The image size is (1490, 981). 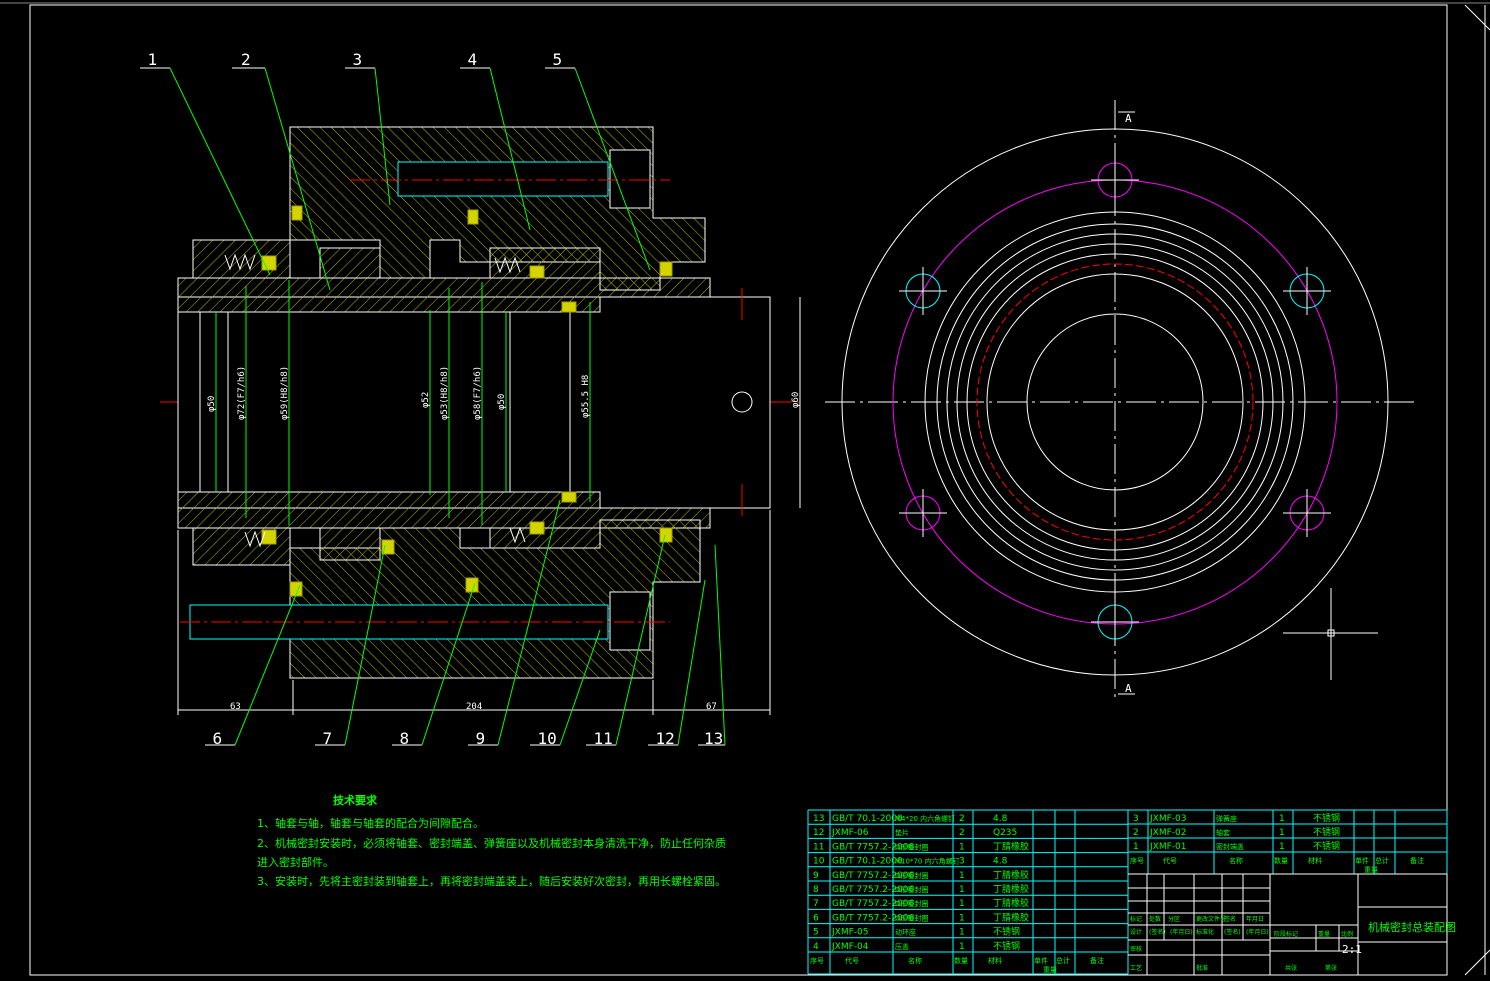 What do you see at coordinates (1005, 833) in the screenshot?
I see `bom-cell: Q235` at bounding box center [1005, 833].